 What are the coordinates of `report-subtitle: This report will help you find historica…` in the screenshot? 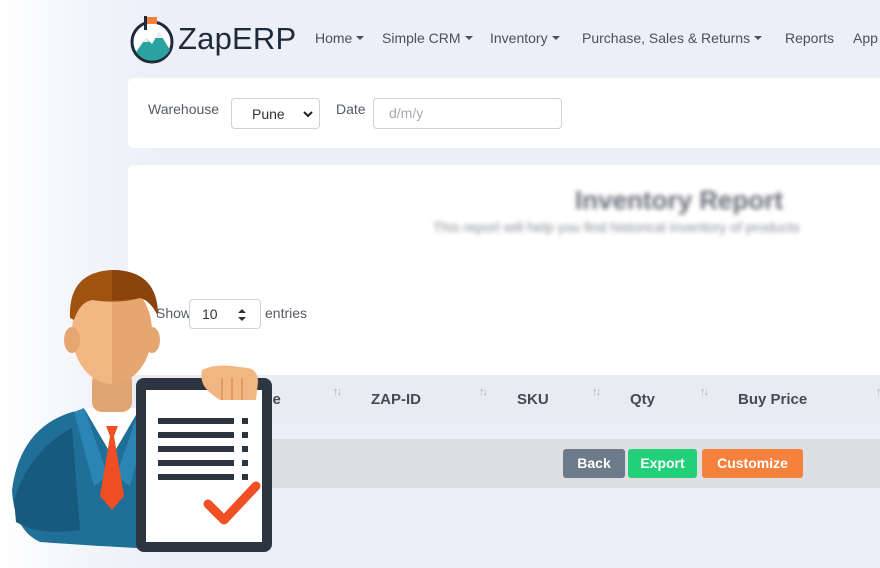 It's located at (616, 227).